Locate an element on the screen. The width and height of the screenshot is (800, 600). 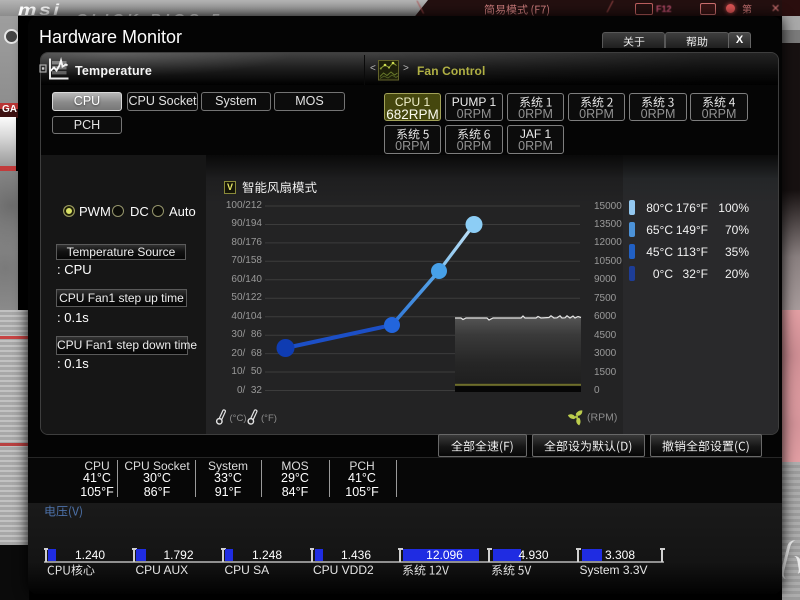
svg-text: (°F) is located at coordinates (269, 418).